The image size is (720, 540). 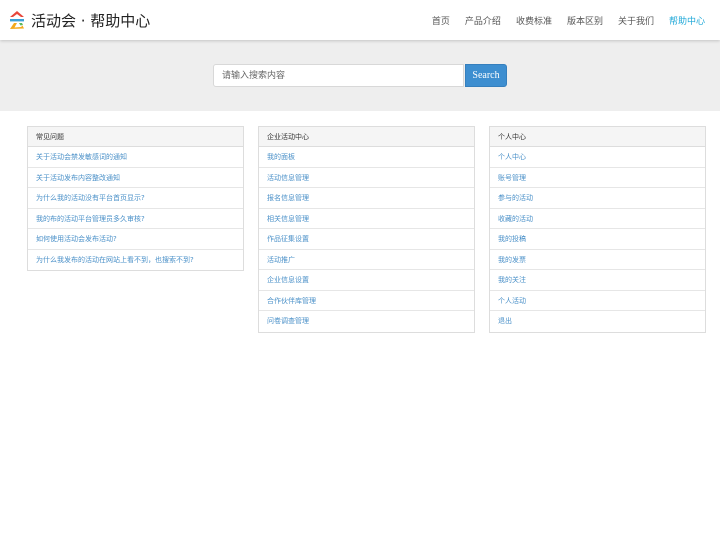 I want to click on faq-item: 关于活动会禁发敏感词的通知, so click(x=135, y=157).